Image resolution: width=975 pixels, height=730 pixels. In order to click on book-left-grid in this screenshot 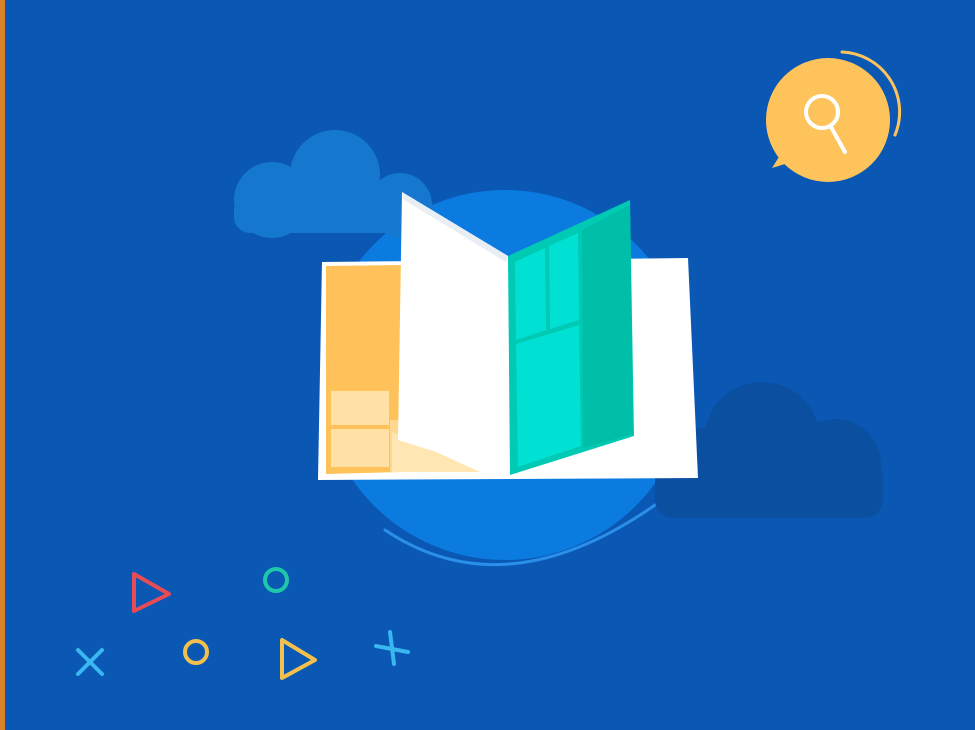, I will do `click(360, 429)`.